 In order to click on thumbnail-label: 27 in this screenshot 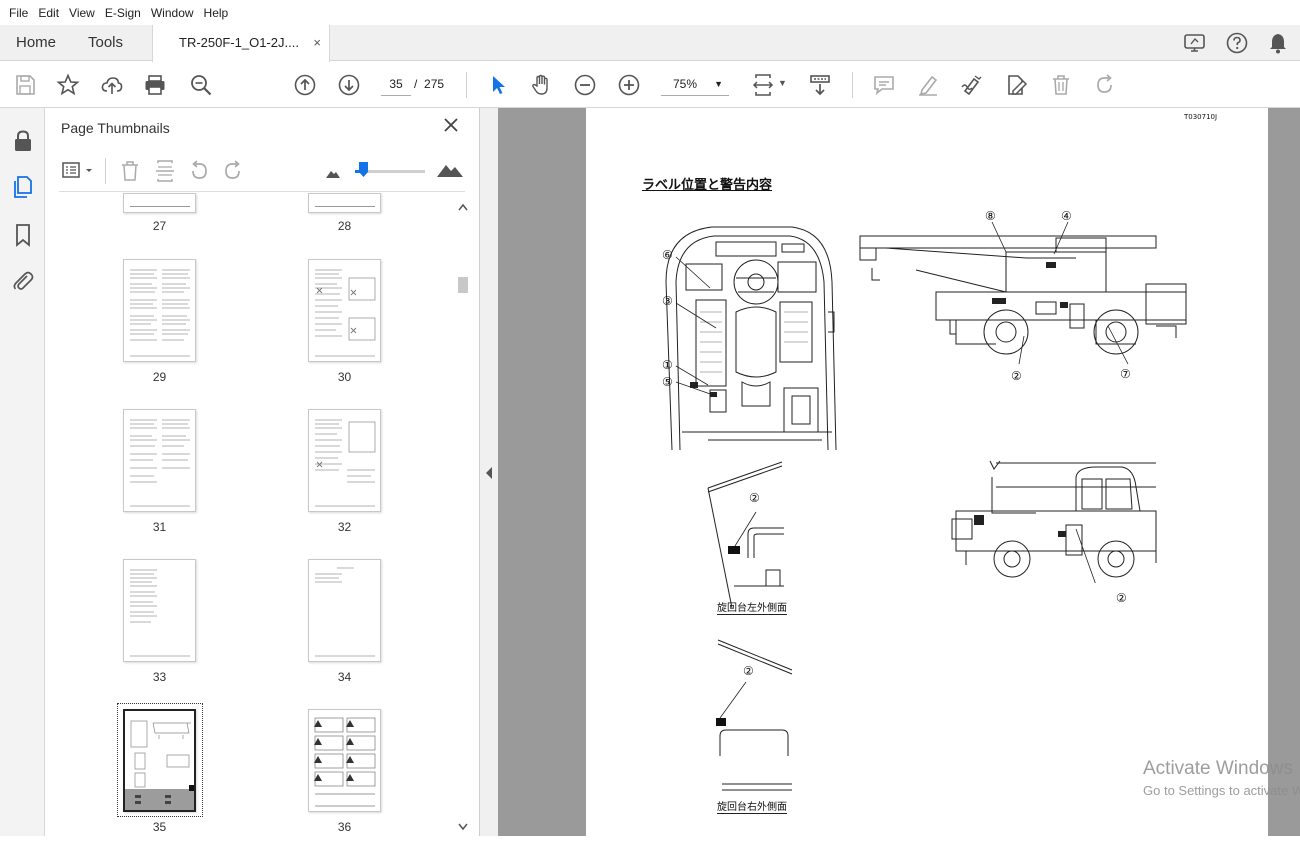, I will do `click(159, 226)`.